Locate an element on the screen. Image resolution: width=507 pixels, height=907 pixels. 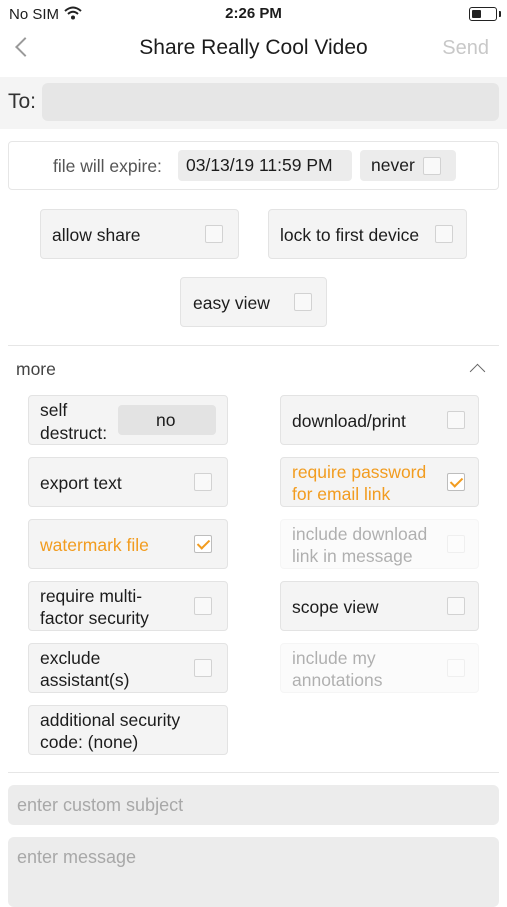
never-label: never is located at coordinates (393, 165).